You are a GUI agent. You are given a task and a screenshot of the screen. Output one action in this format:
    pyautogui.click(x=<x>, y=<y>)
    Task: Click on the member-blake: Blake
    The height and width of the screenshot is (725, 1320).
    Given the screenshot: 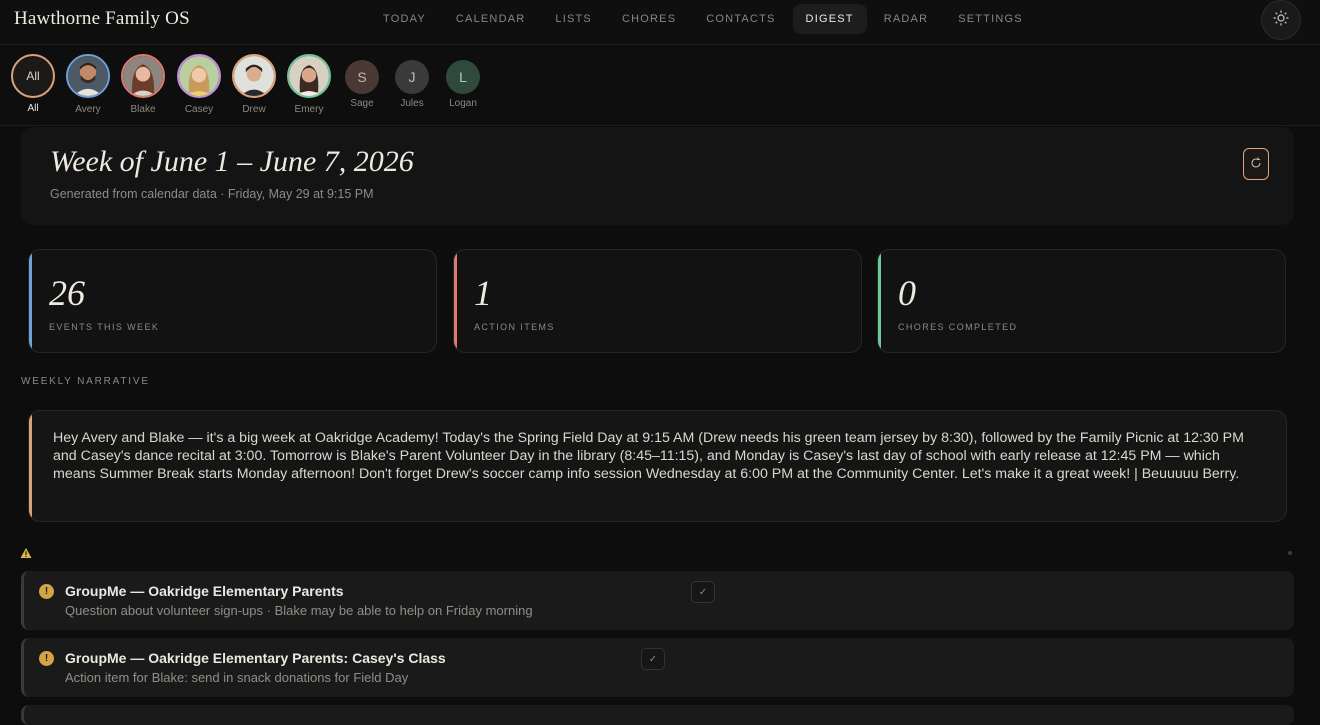 What is the action you would take?
    pyautogui.click(x=143, y=84)
    